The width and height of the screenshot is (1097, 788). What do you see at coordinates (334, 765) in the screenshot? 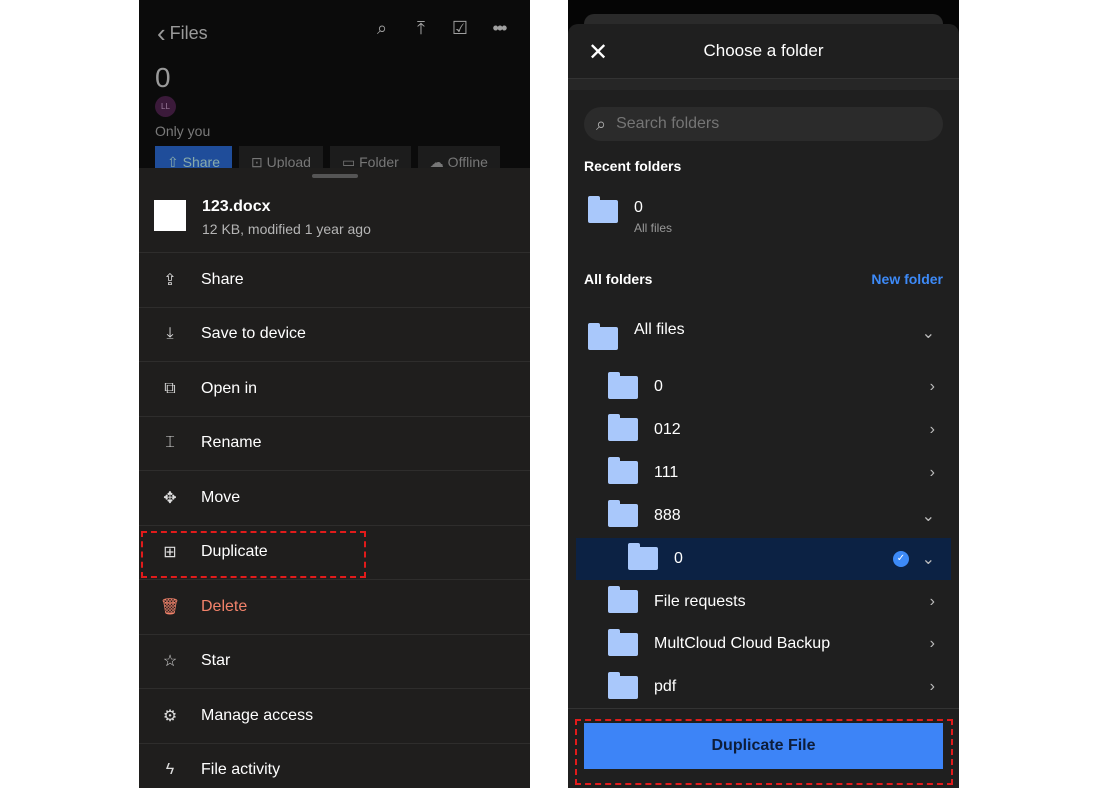
I see `menu-item-file-activity: ϟ File activity` at bounding box center [334, 765].